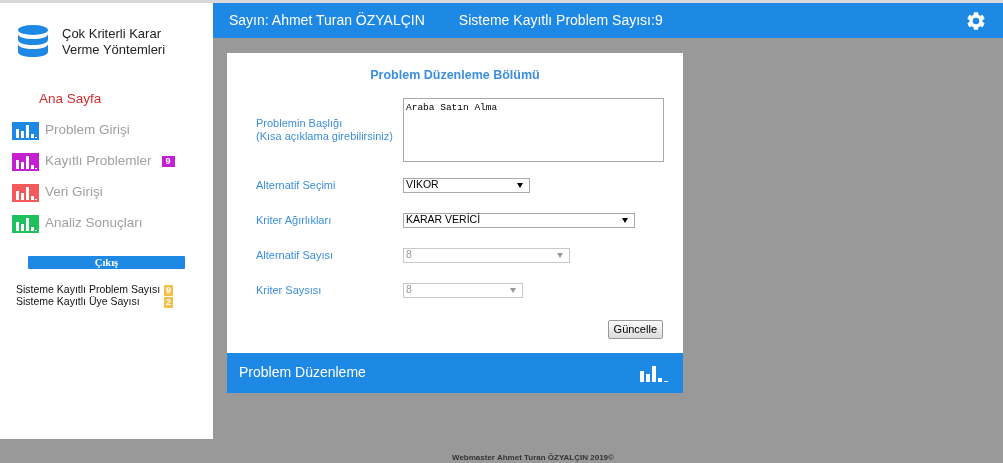  I want to click on footer-credit: Webmaster Ahmet Turan ÖZYALÇIN 2019©, so click(533, 457).